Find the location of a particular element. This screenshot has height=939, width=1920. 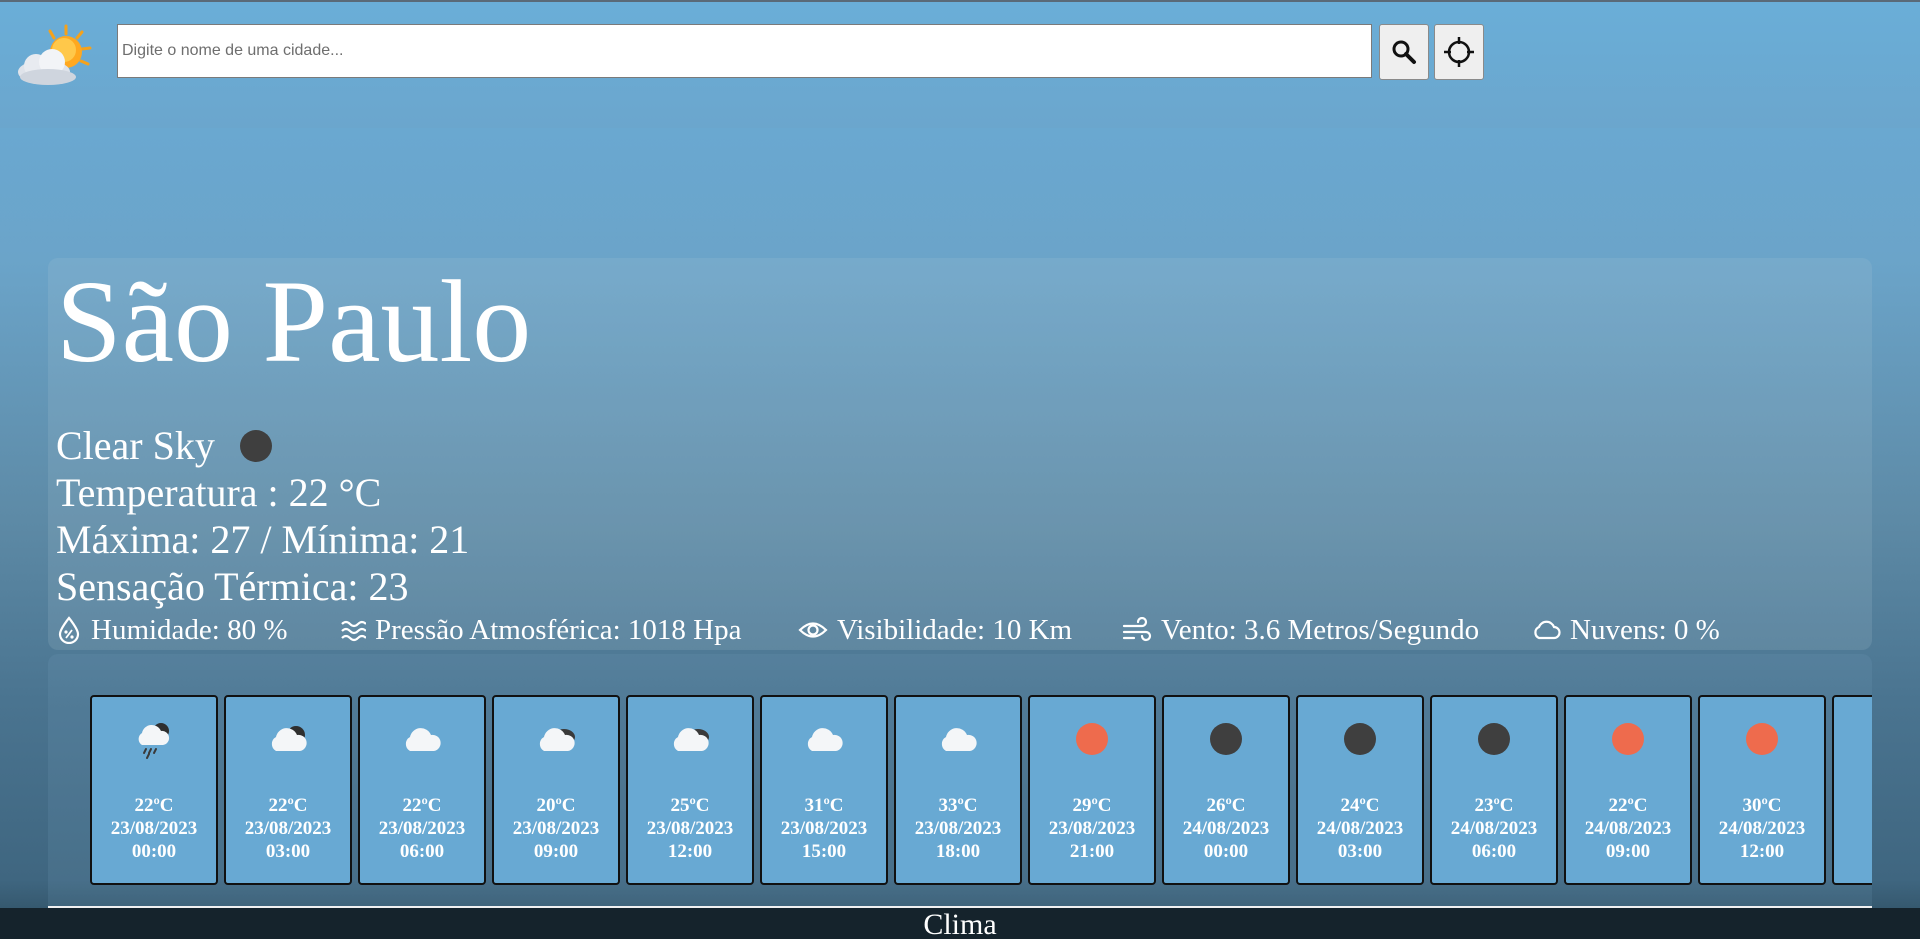

wind-stat: Vento: 3.6 Metros/Segundo is located at coordinates (1300, 630).